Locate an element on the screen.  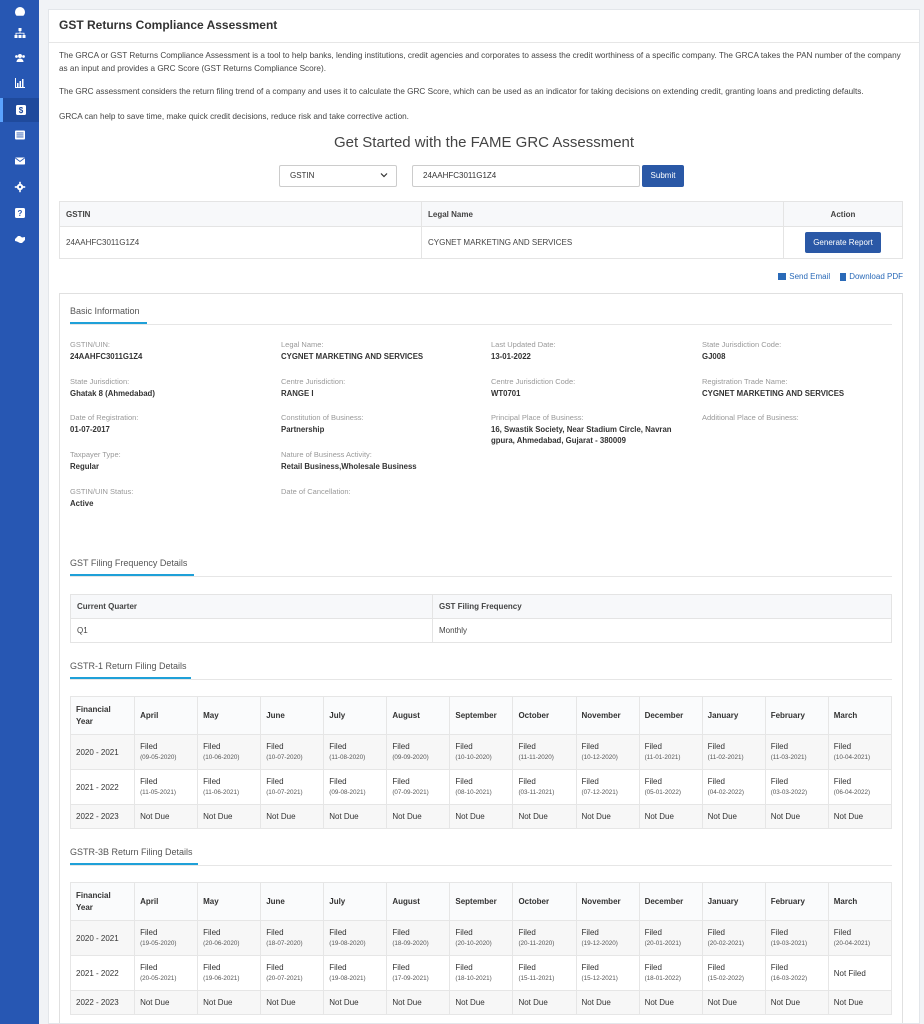
chevron-down-icon is located at coordinates (384, 175).